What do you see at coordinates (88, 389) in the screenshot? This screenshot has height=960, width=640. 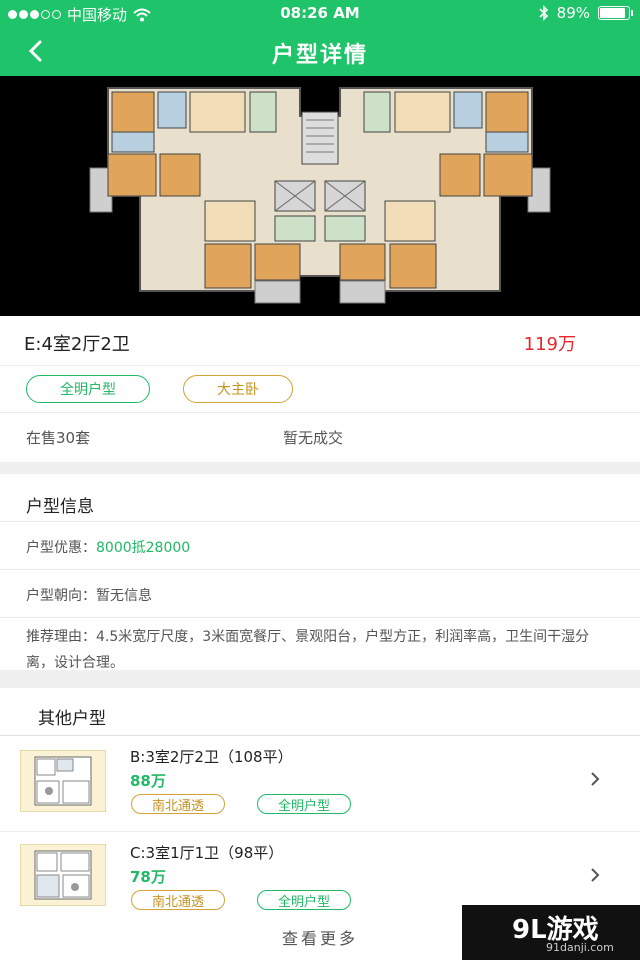 I see `tag-all-bright: 全明户型` at bounding box center [88, 389].